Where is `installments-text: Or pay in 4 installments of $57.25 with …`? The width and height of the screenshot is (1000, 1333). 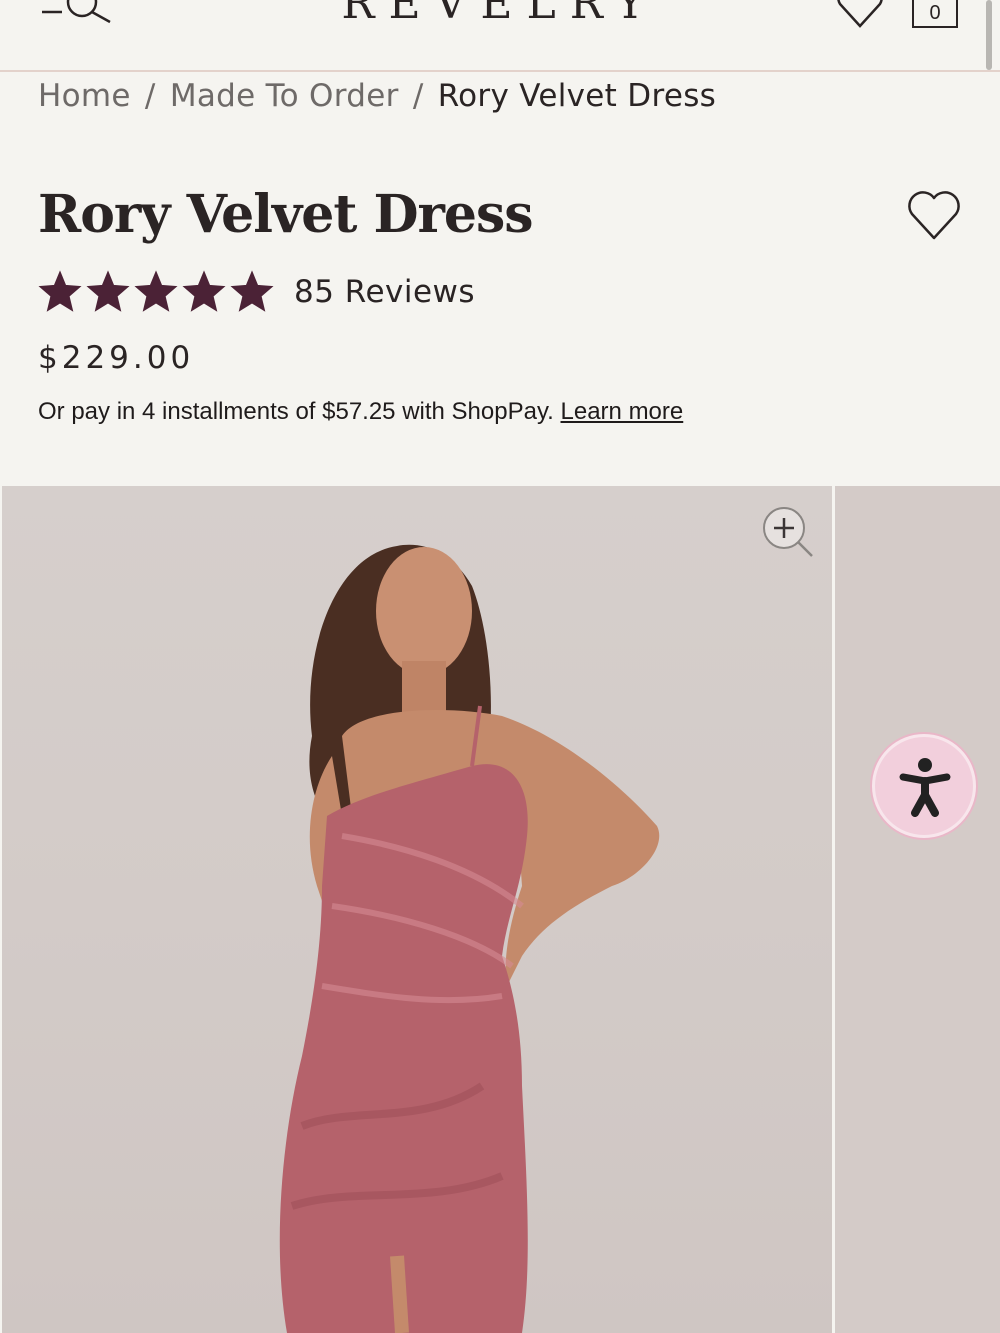
installments-text: Or pay in 4 installments of $57.25 with … is located at coordinates (296, 411).